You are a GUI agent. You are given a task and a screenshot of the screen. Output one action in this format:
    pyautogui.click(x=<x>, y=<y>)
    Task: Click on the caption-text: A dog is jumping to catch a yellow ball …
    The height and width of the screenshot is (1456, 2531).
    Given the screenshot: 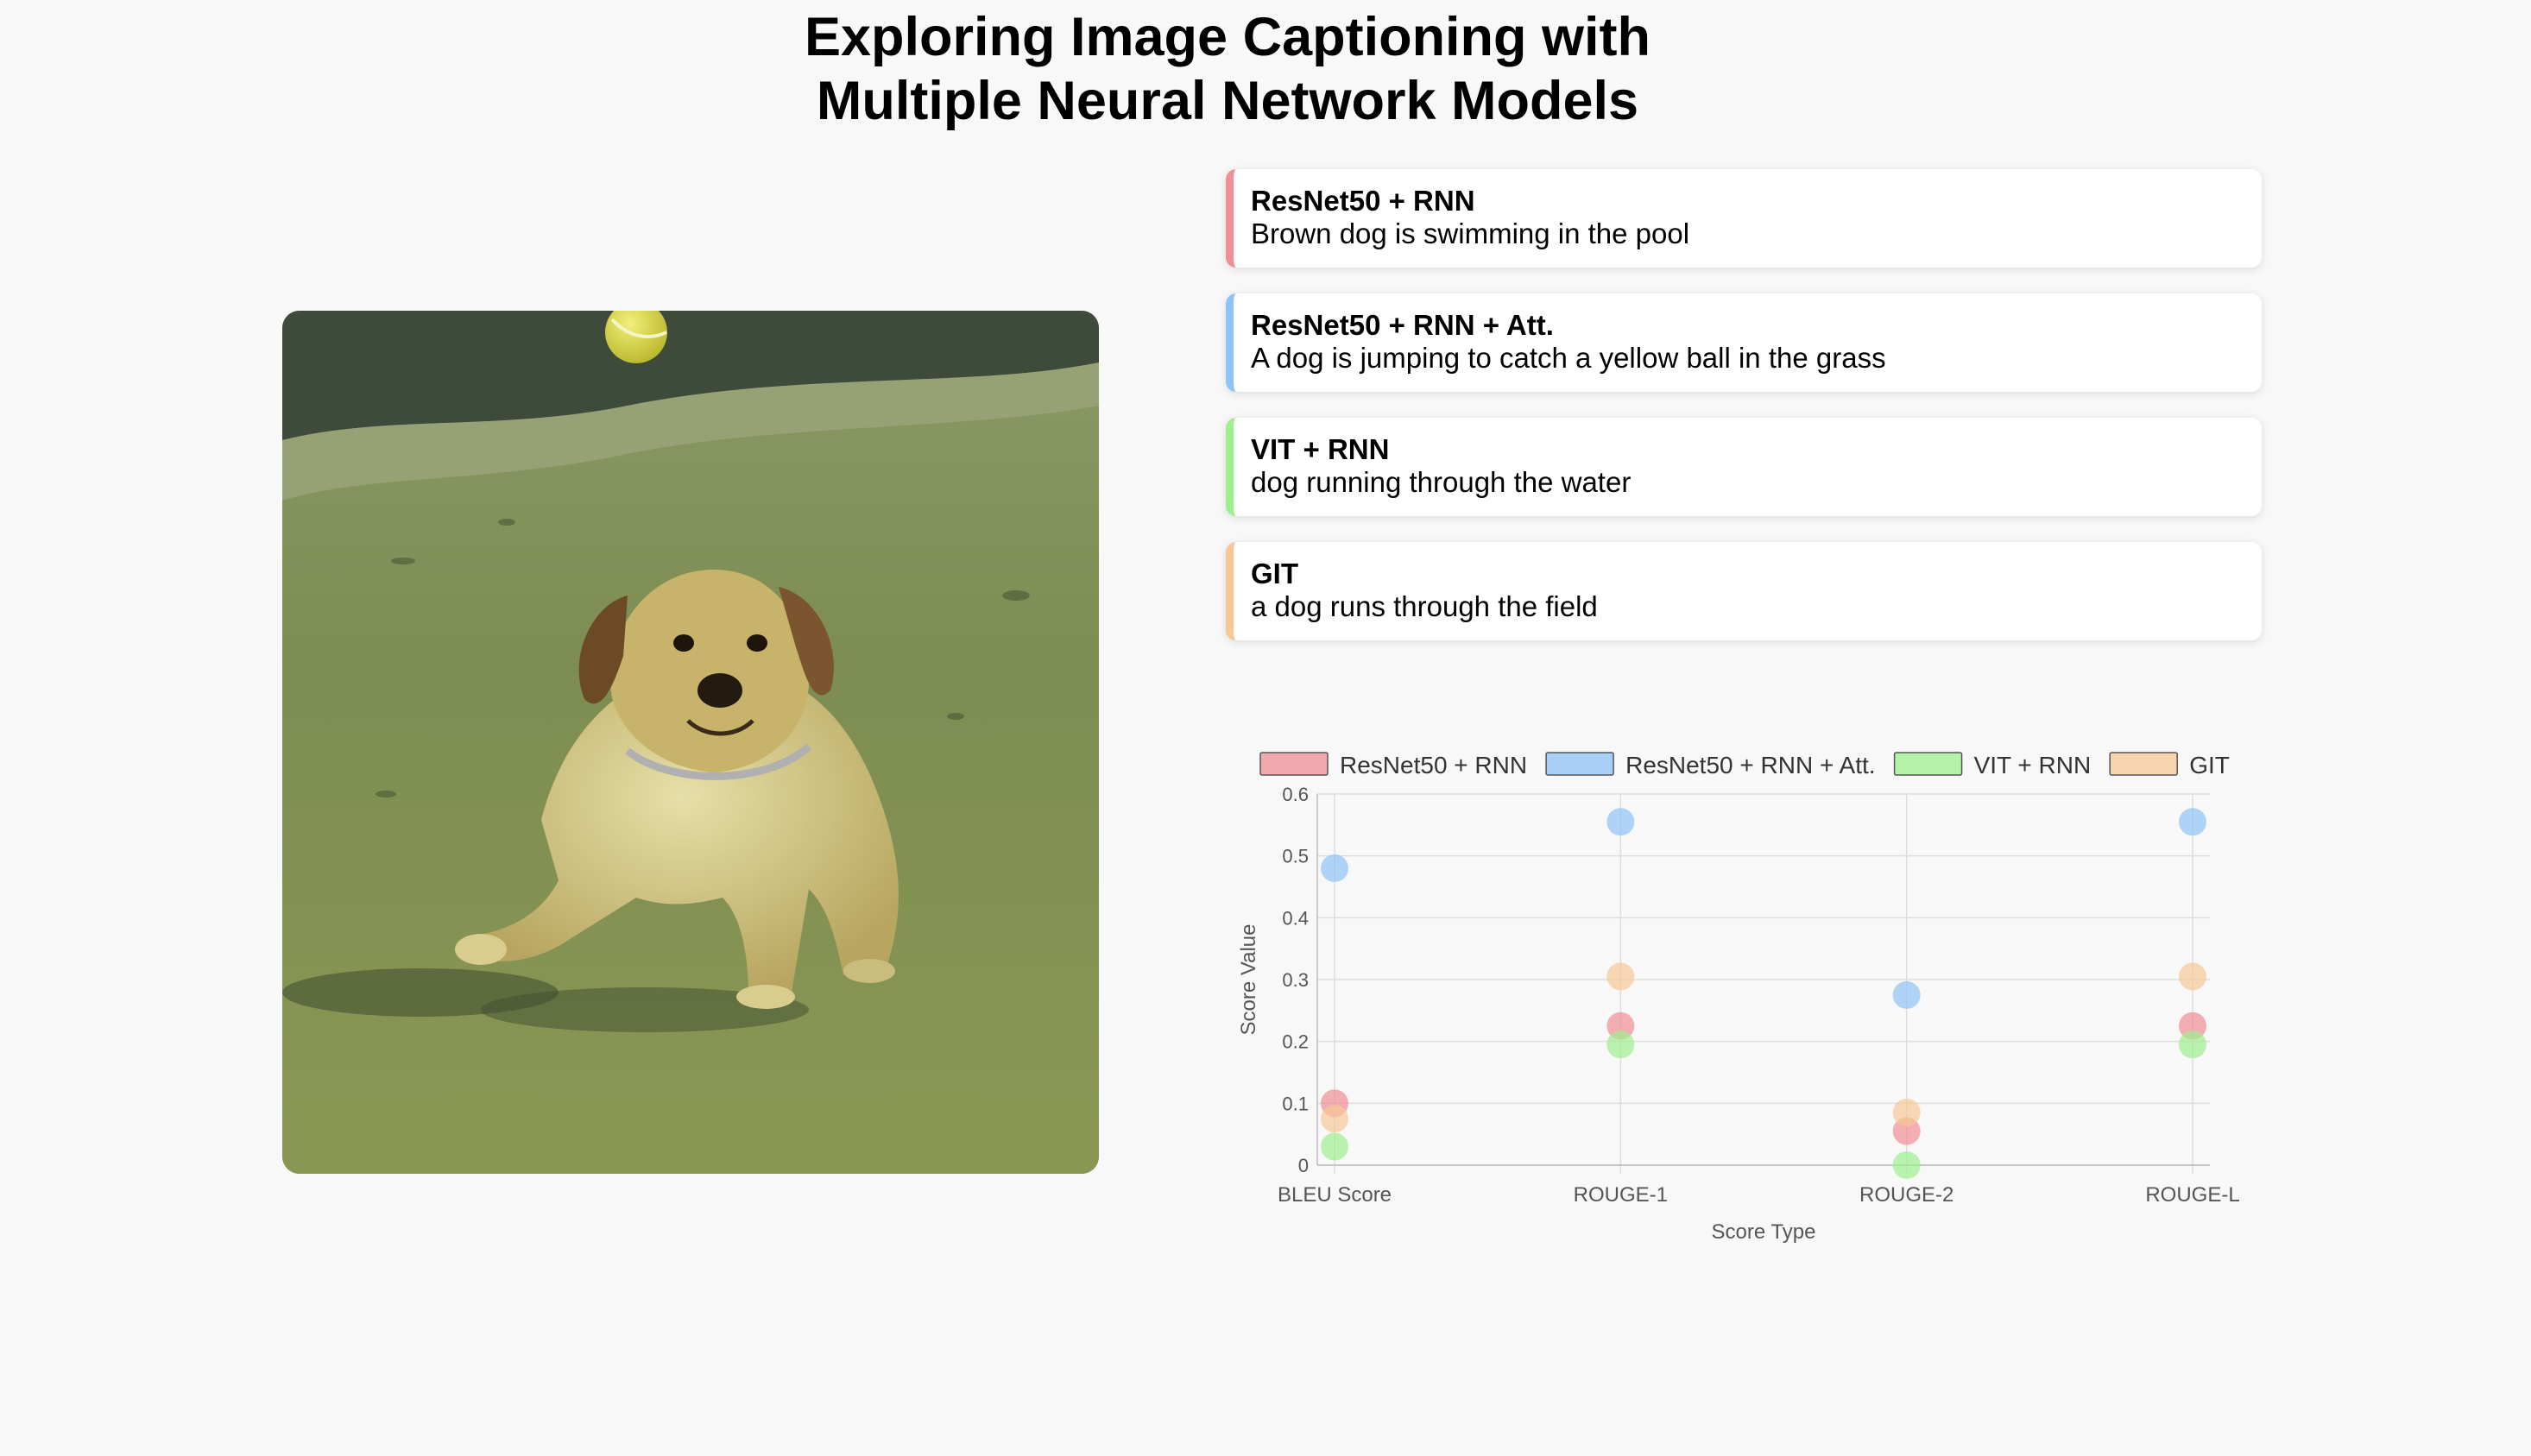 What is the action you would take?
    pyautogui.click(x=1569, y=358)
    